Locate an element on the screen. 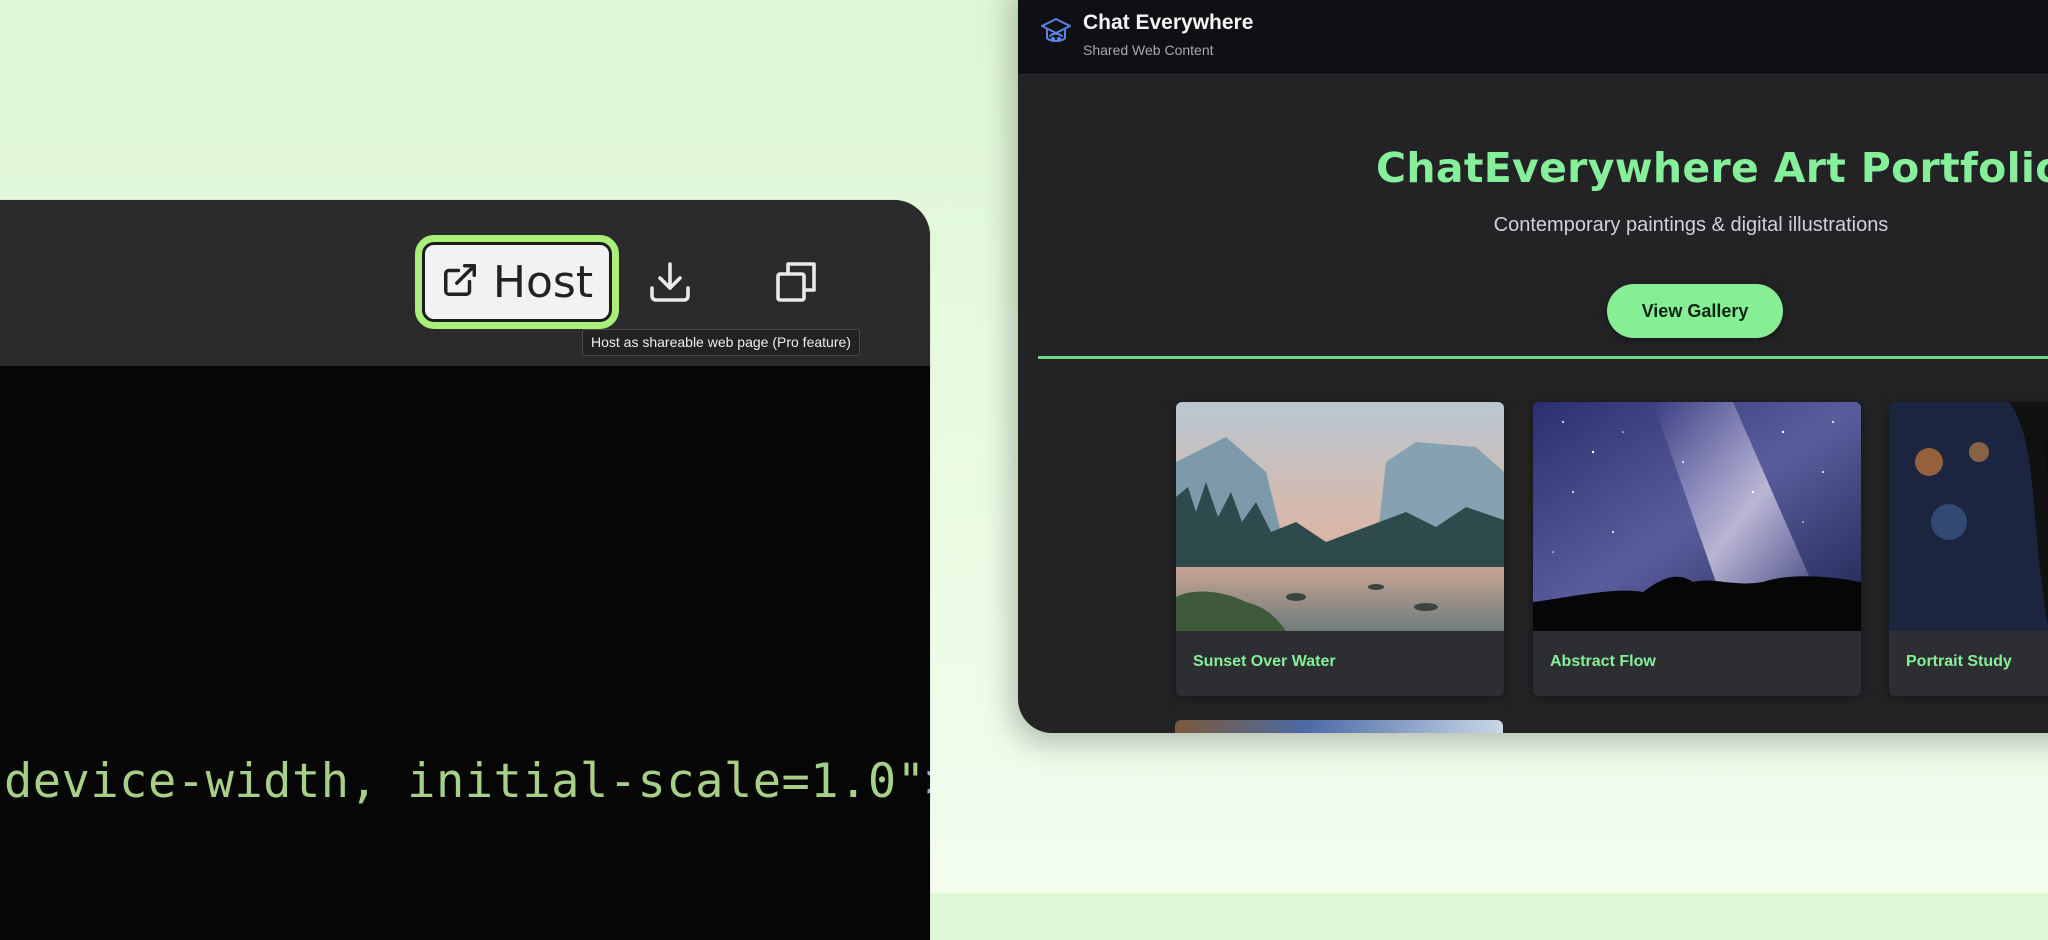 Image resolution: width=2048 pixels, height=940 pixels. card-caption: Abstract Flow is located at coordinates (1603, 661).